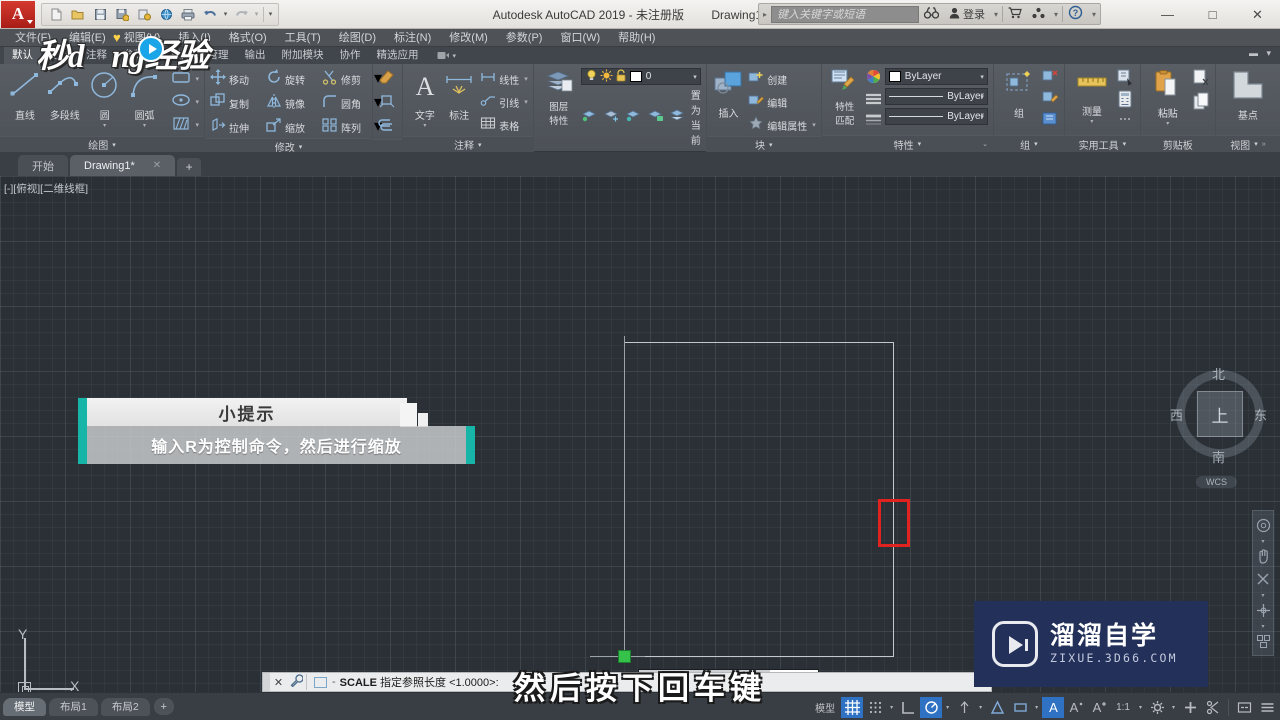 The image size is (1280, 720). What do you see at coordinates (122, 14) in the screenshot?
I see `qat-save-as-icon` at bounding box center [122, 14].